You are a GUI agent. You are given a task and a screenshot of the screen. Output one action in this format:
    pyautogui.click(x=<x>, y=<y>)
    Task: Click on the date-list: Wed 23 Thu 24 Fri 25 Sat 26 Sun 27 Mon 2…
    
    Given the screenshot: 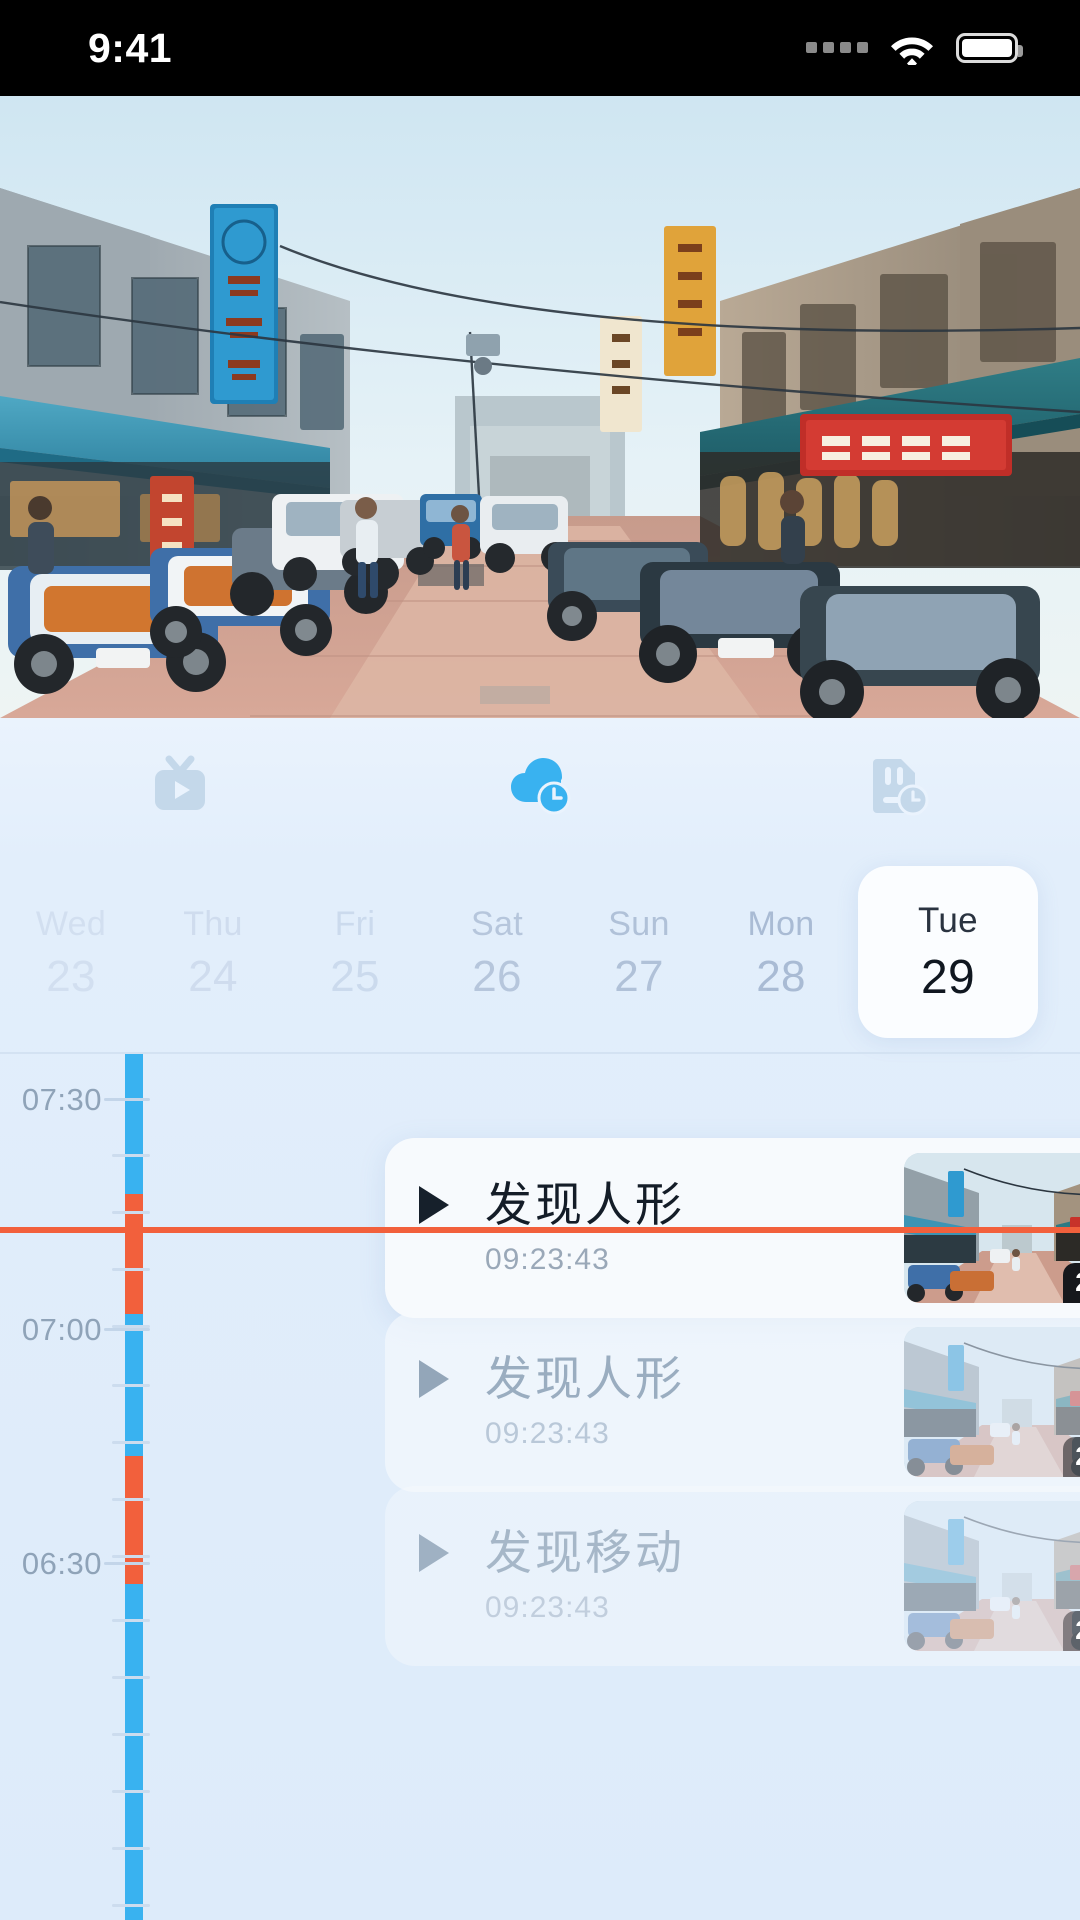 What is the action you would take?
    pyautogui.click(x=540, y=953)
    